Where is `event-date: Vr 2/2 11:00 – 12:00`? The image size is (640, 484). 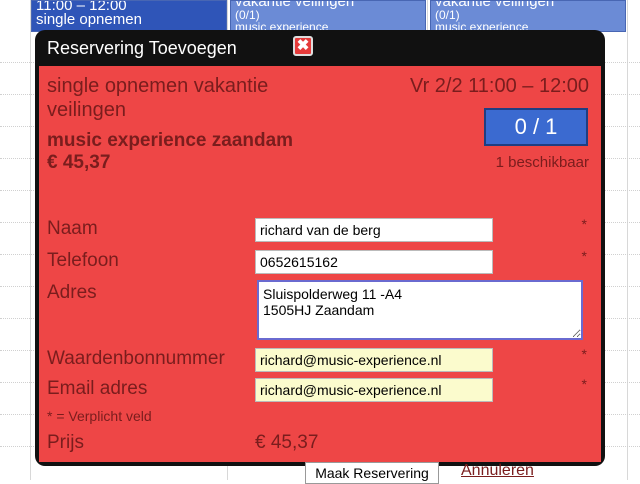
event-date: Vr 2/2 11:00 – 12:00 is located at coordinates (499, 86).